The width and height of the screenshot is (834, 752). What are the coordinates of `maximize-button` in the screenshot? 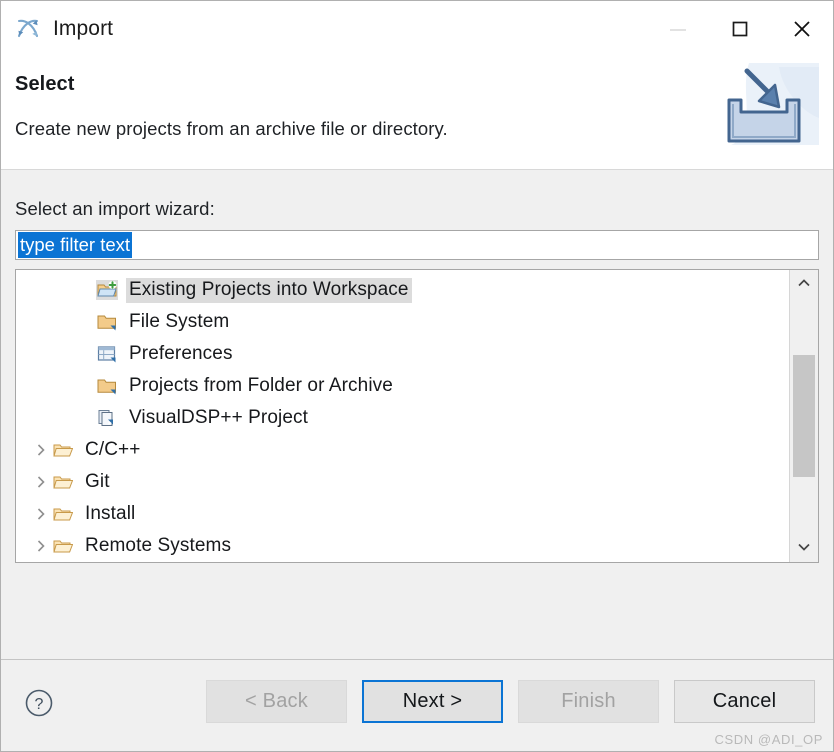 It's located at (740, 29).